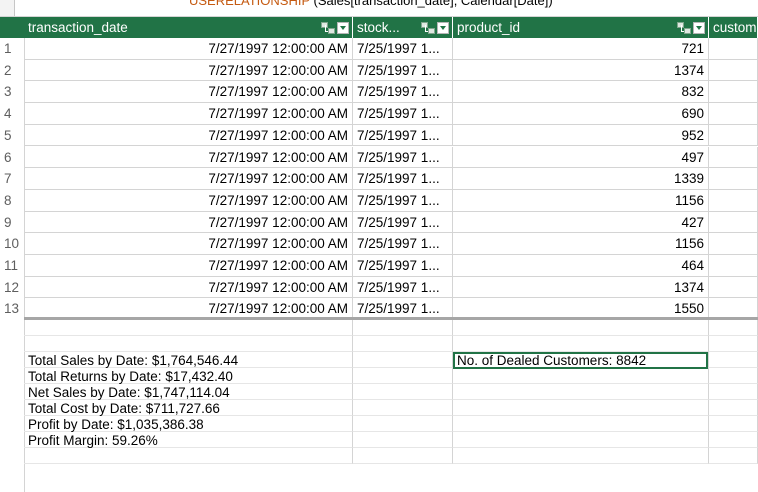 The width and height of the screenshot is (758, 492). Describe the element at coordinates (12, 201) in the screenshot. I see `row-number: 8` at that location.